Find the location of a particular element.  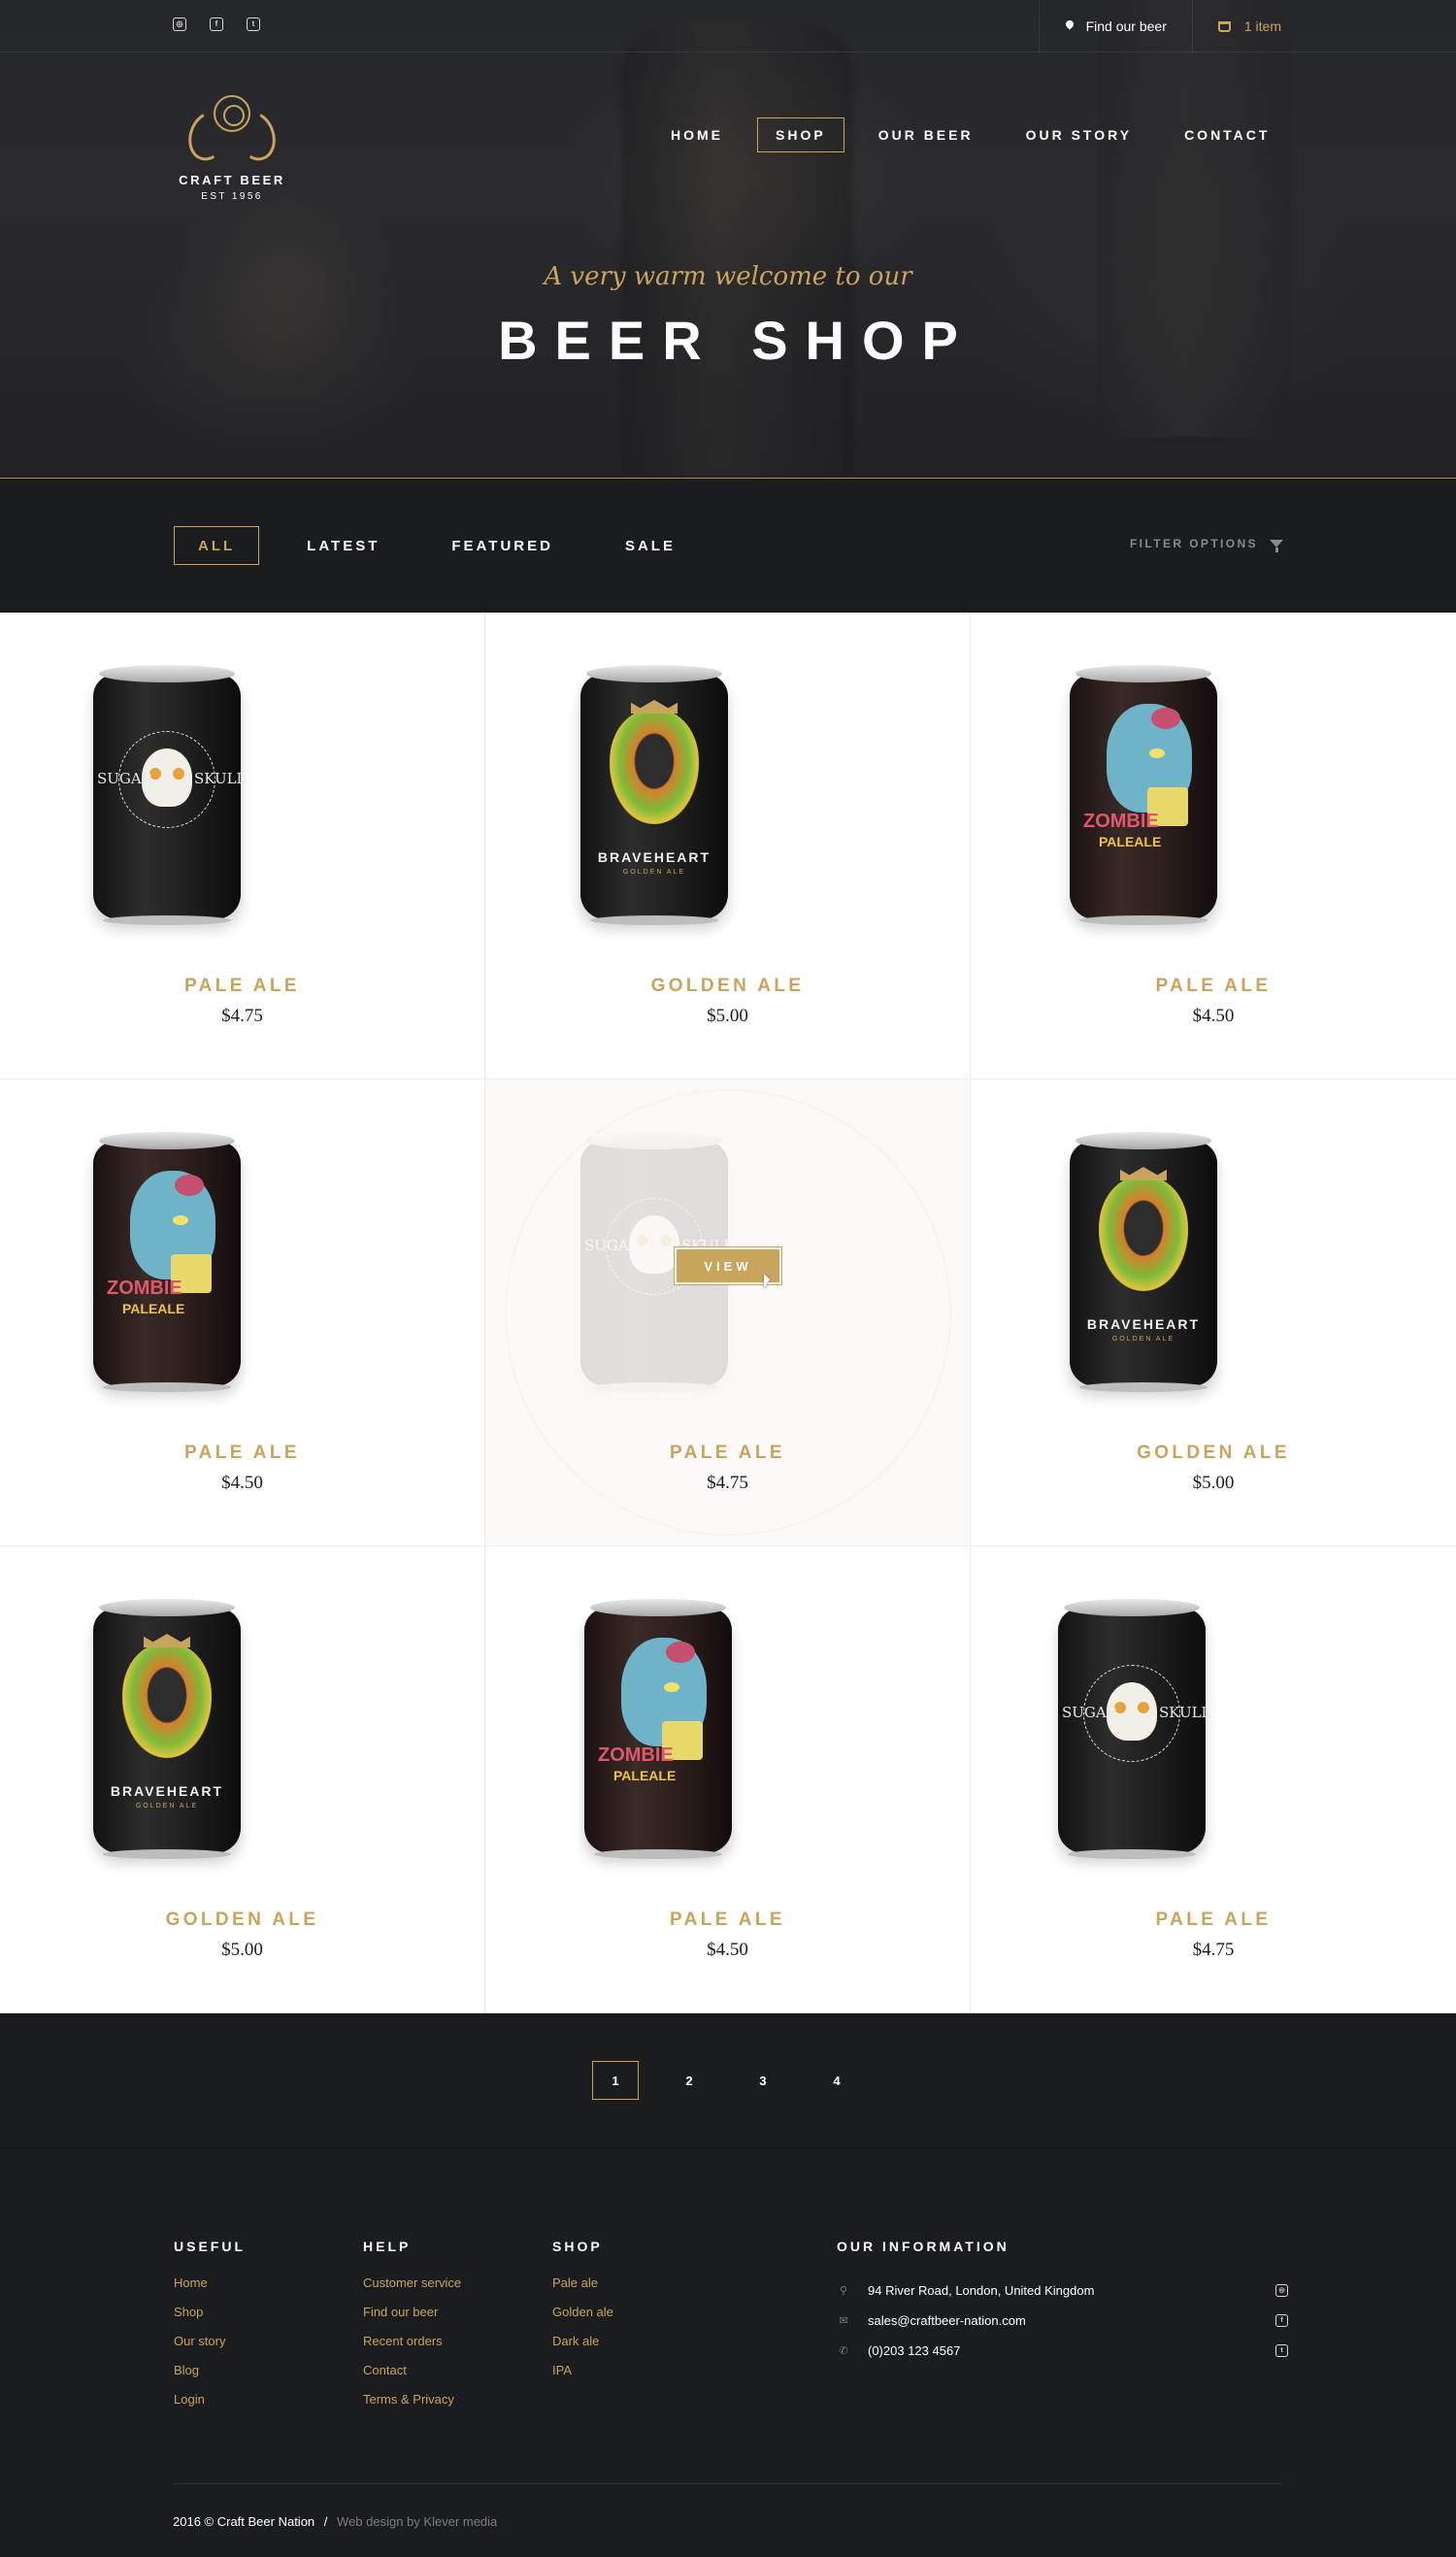

funnel-icon is located at coordinates (1276, 546).